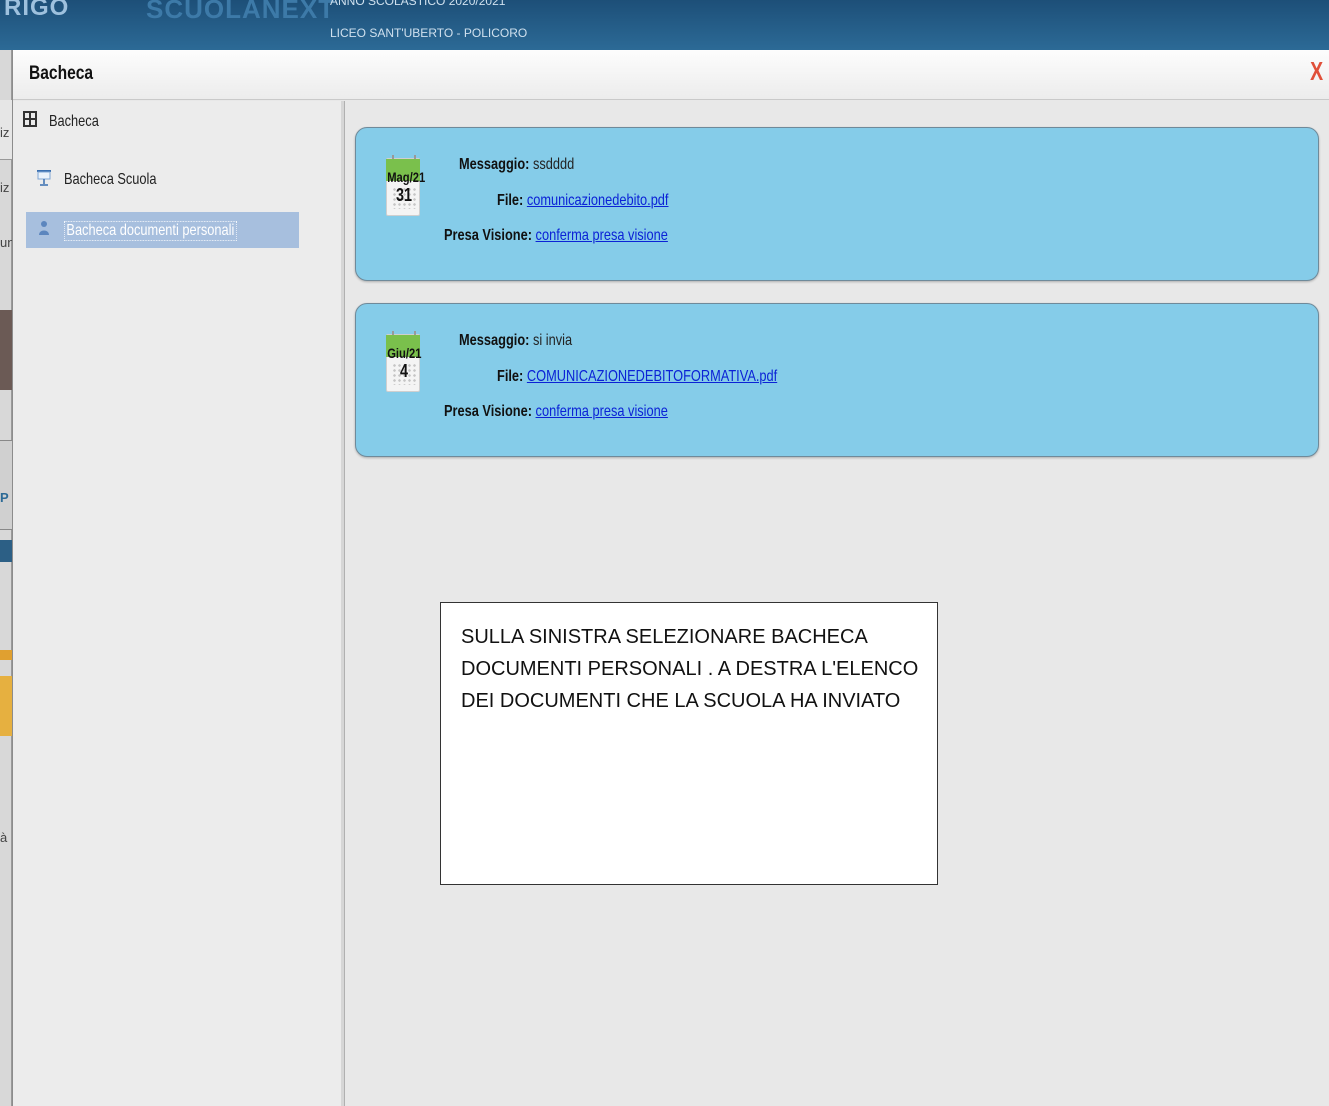 The image size is (1329, 1106). What do you see at coordinates (7, 578) in the screenshot?
I see `background-left-menu: iz iz un P à` at bounding box center [7, 578].